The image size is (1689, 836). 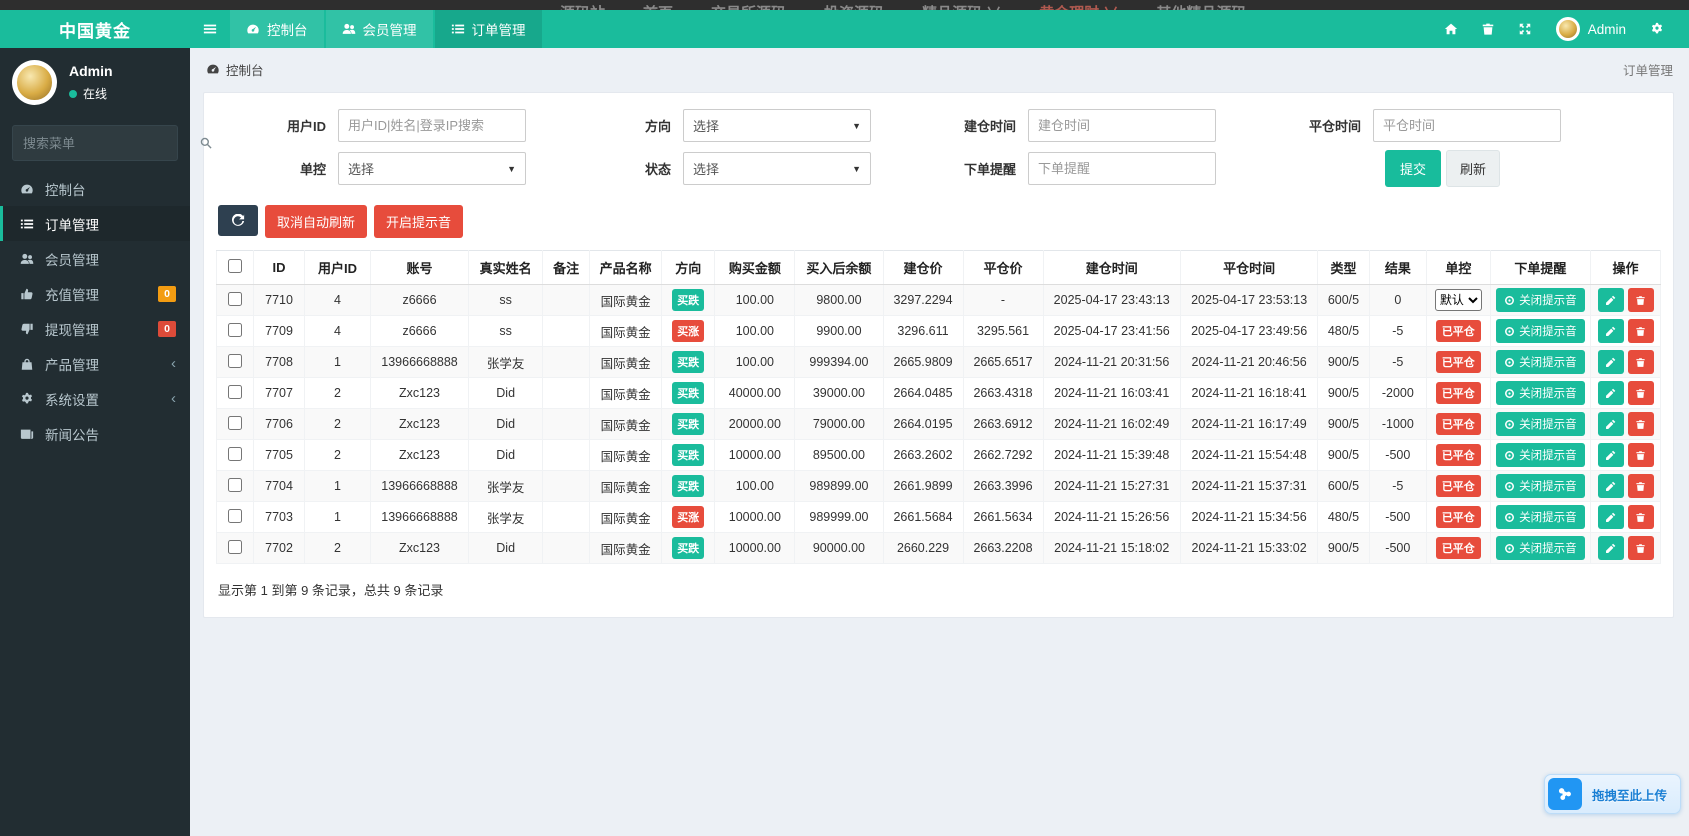 What do you see at coordinates (1122, 168) in the screenshot?
I see `order-remind-input` at bounding box center [1122, 168].